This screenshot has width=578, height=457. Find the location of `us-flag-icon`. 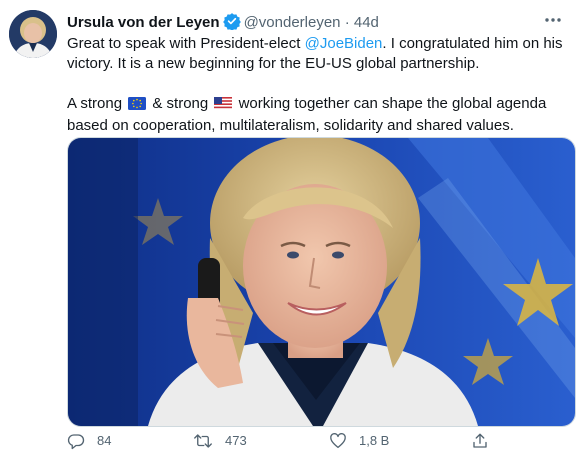

us-flag-icon is located at coordinates (223, 106).